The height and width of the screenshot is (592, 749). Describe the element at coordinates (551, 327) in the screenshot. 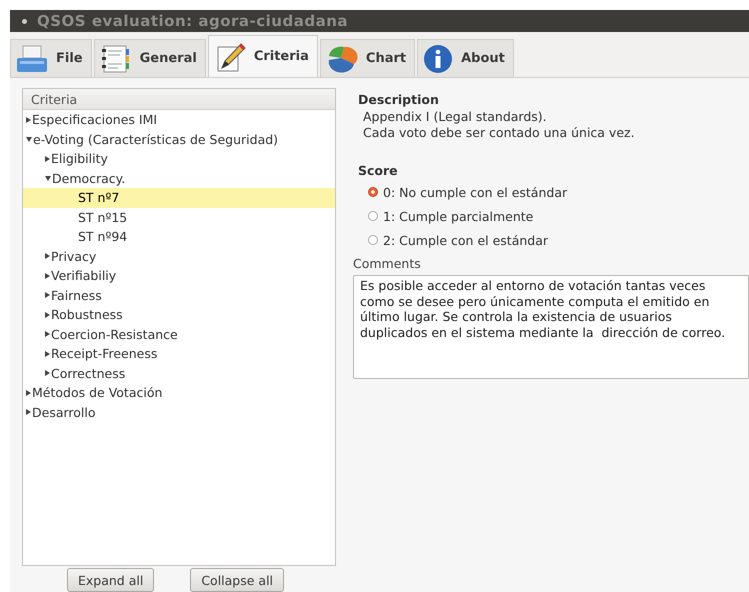

I see `comments-field: Es posible acceder al entorno de votación tantas veces como se desee pero únicamente computa el emitido en último lugar. Se controla la existencia de usuarios duplicados en el sistema mediante la dirección de correo.` at that location.